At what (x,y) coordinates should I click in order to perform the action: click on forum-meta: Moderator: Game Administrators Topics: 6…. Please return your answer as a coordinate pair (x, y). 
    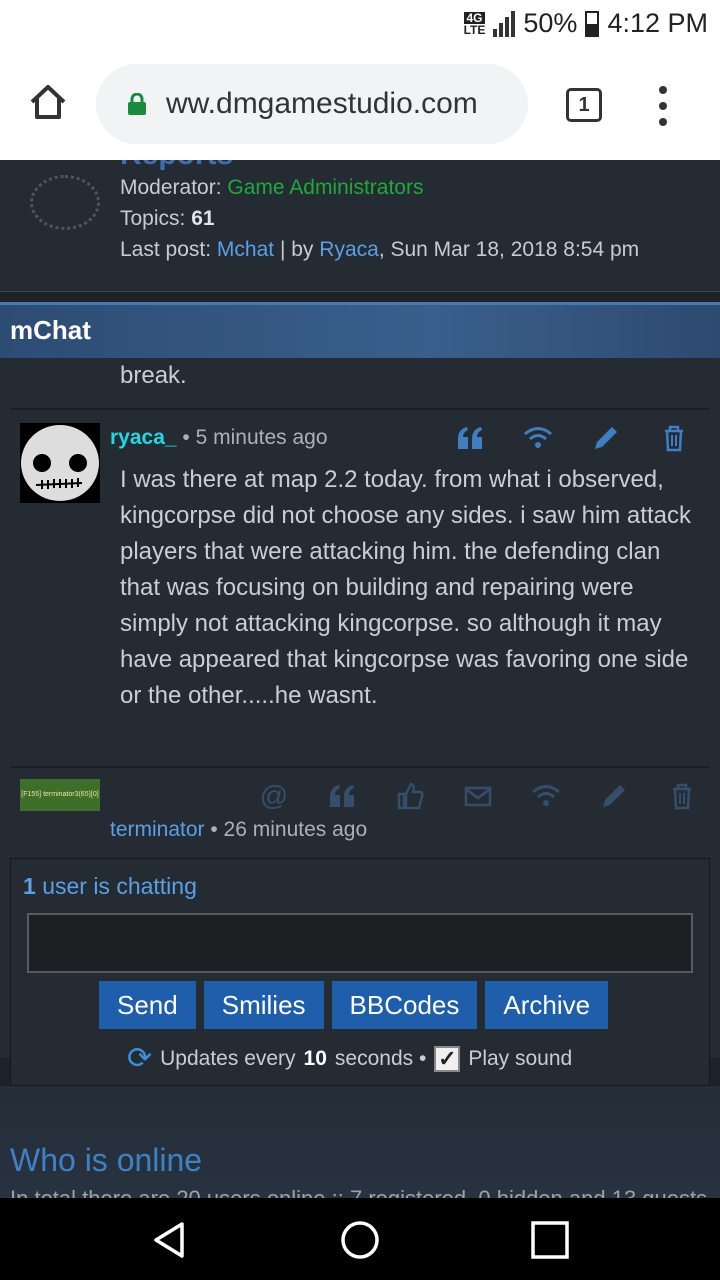
    Looking at the image, I should click on (379, 218).